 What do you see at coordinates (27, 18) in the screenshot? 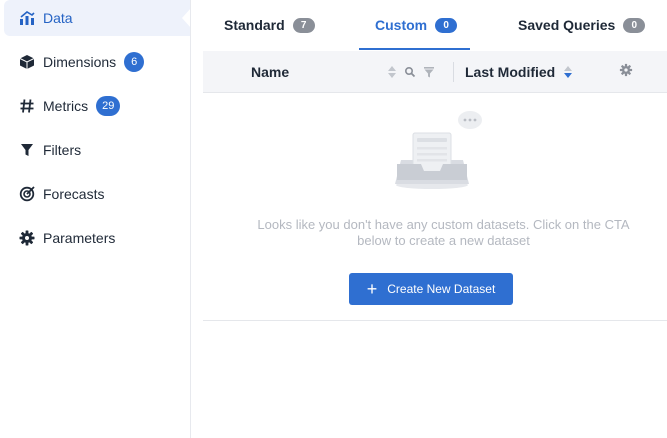
I see `chart-icon` at bounding box center [27, 18].